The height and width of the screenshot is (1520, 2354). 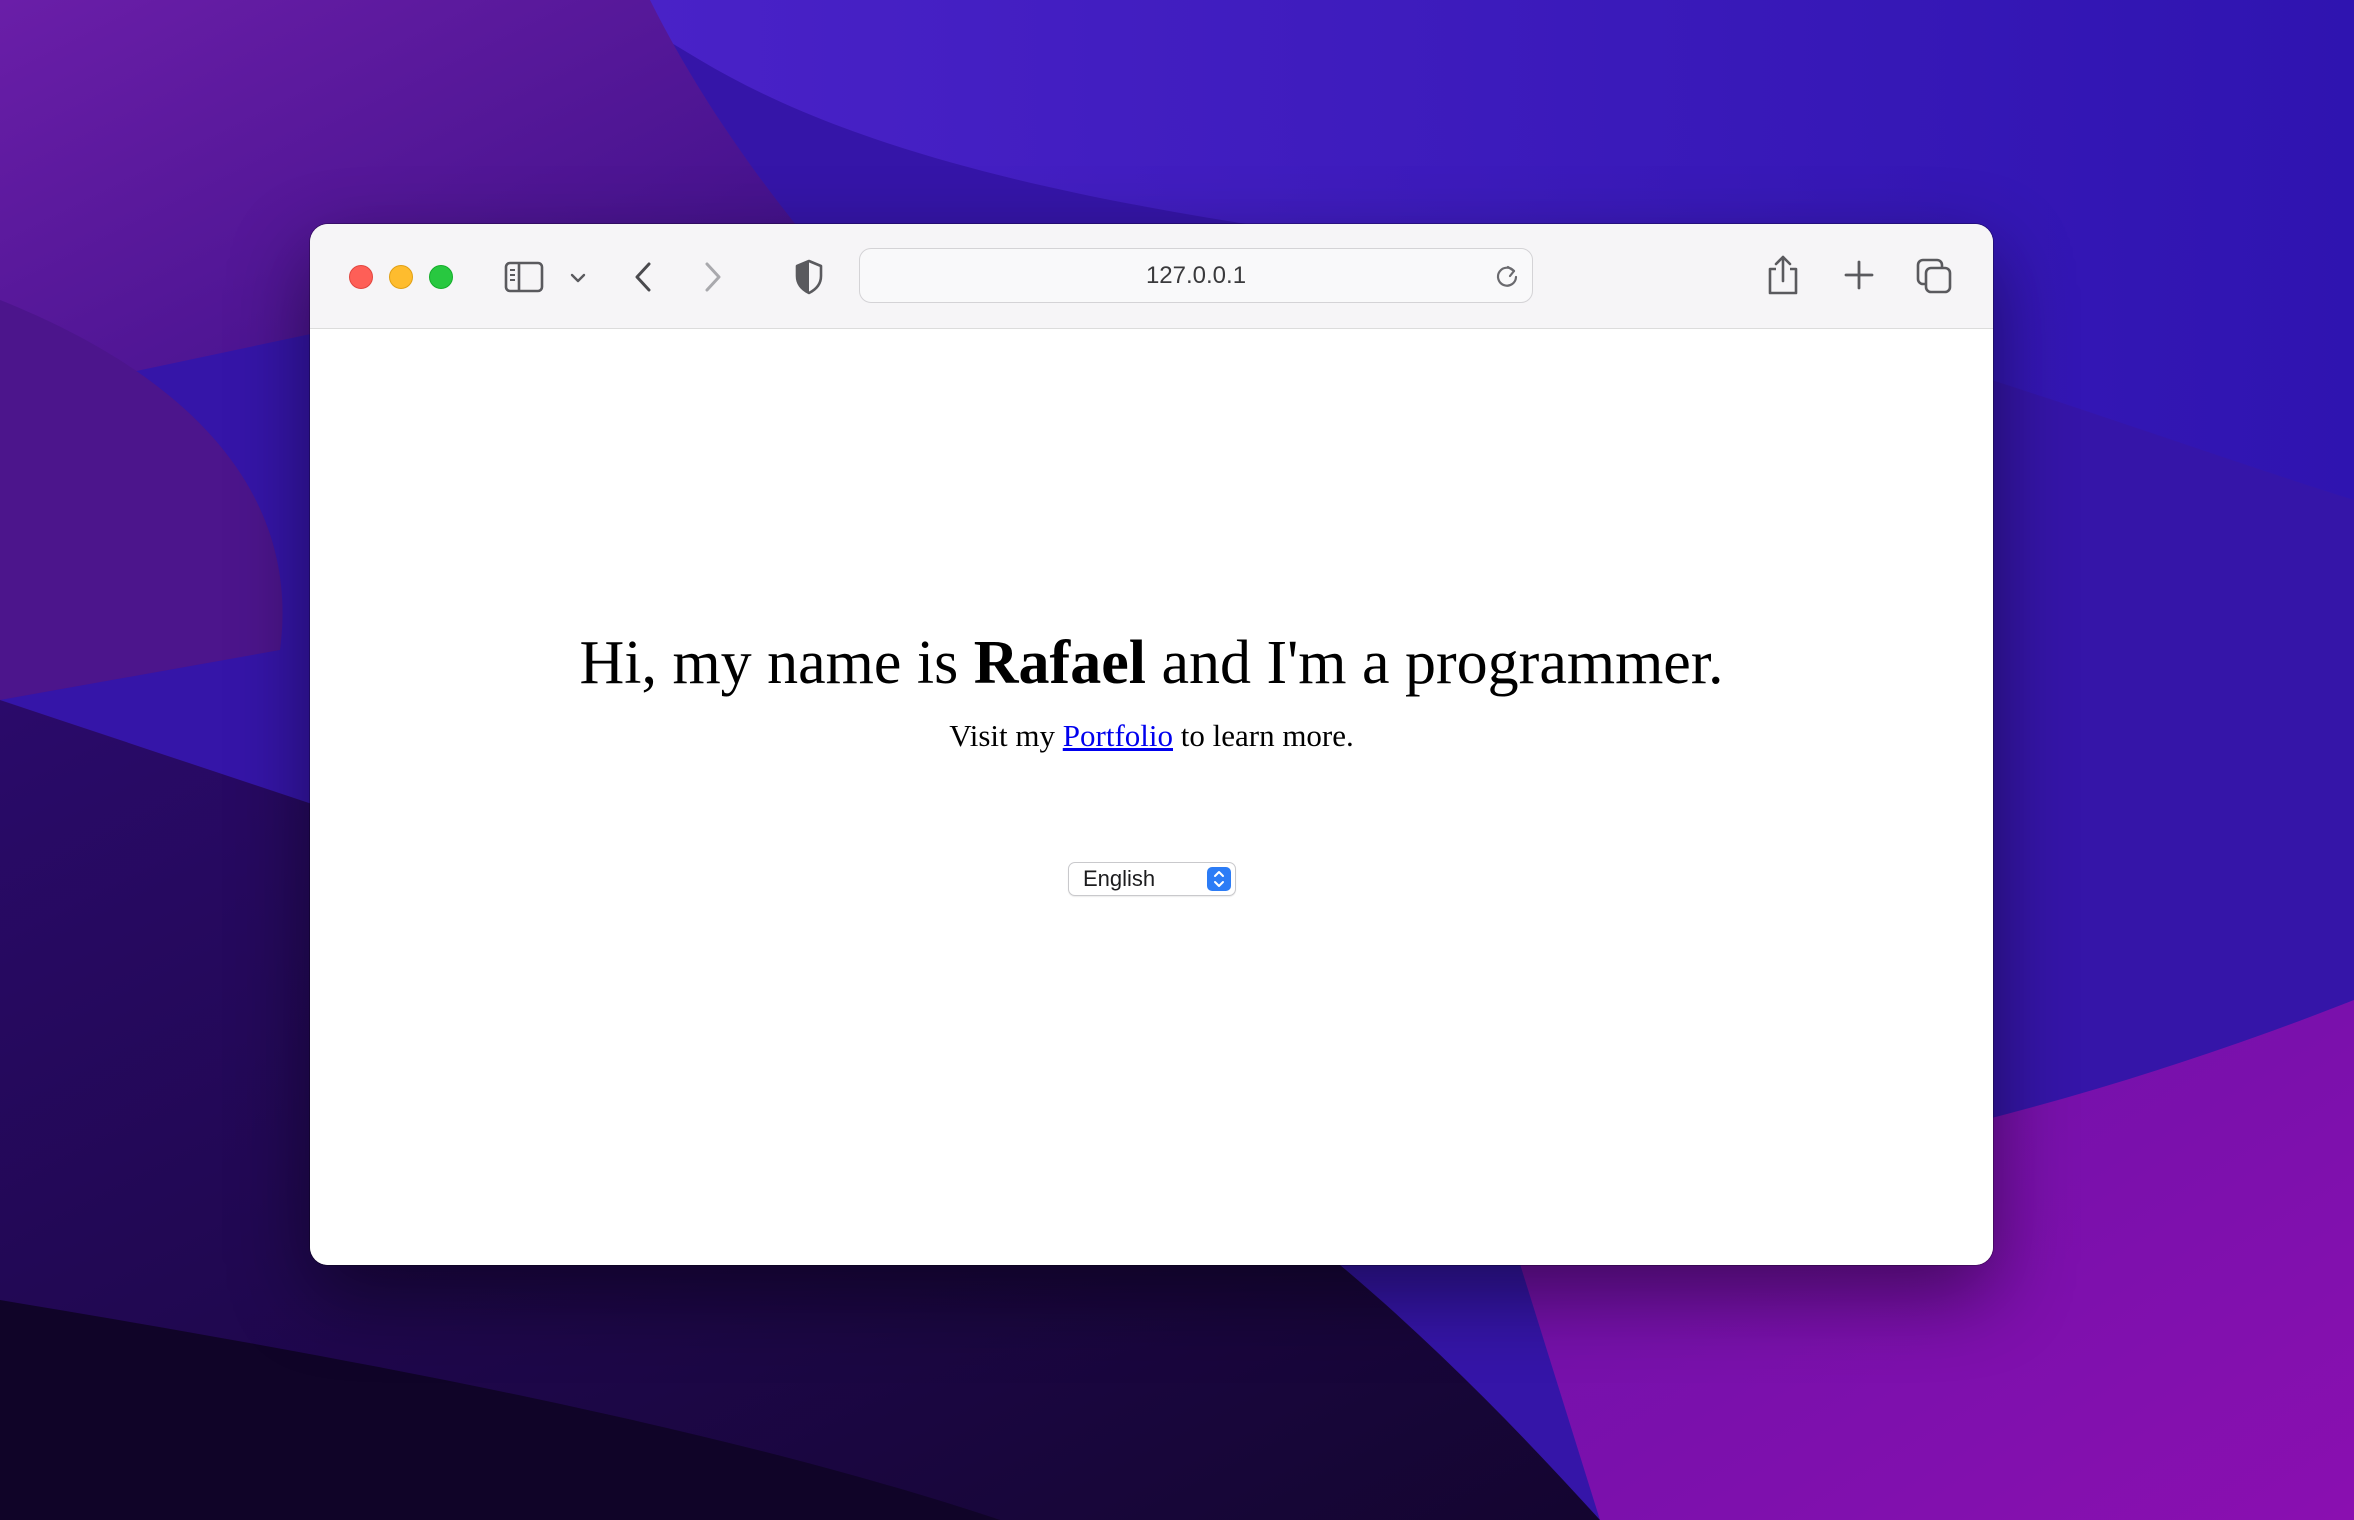 I want to click on zoom-window-button, so click(x=441, y=277).